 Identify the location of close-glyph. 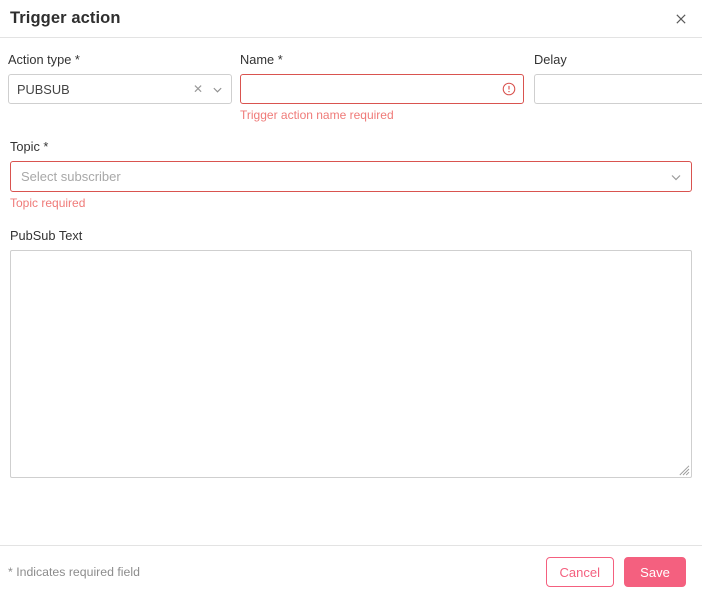
(681, 18).